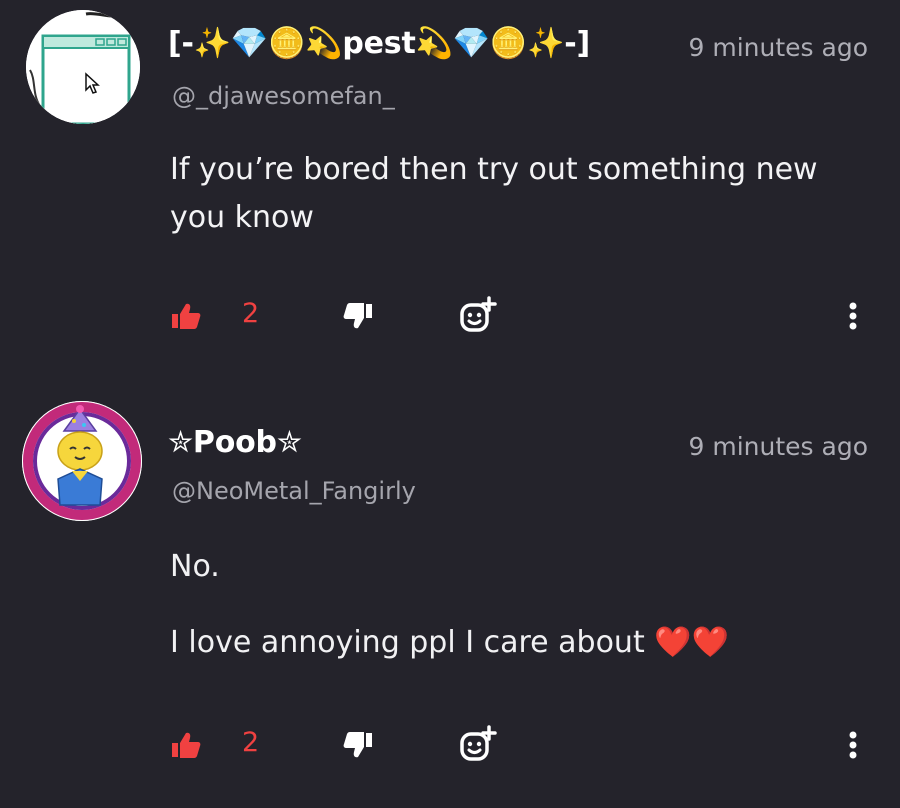  Describe the element at coordinates (235, 442) in the screenshot. I see `display-name: ✮Poob✮` at that location.